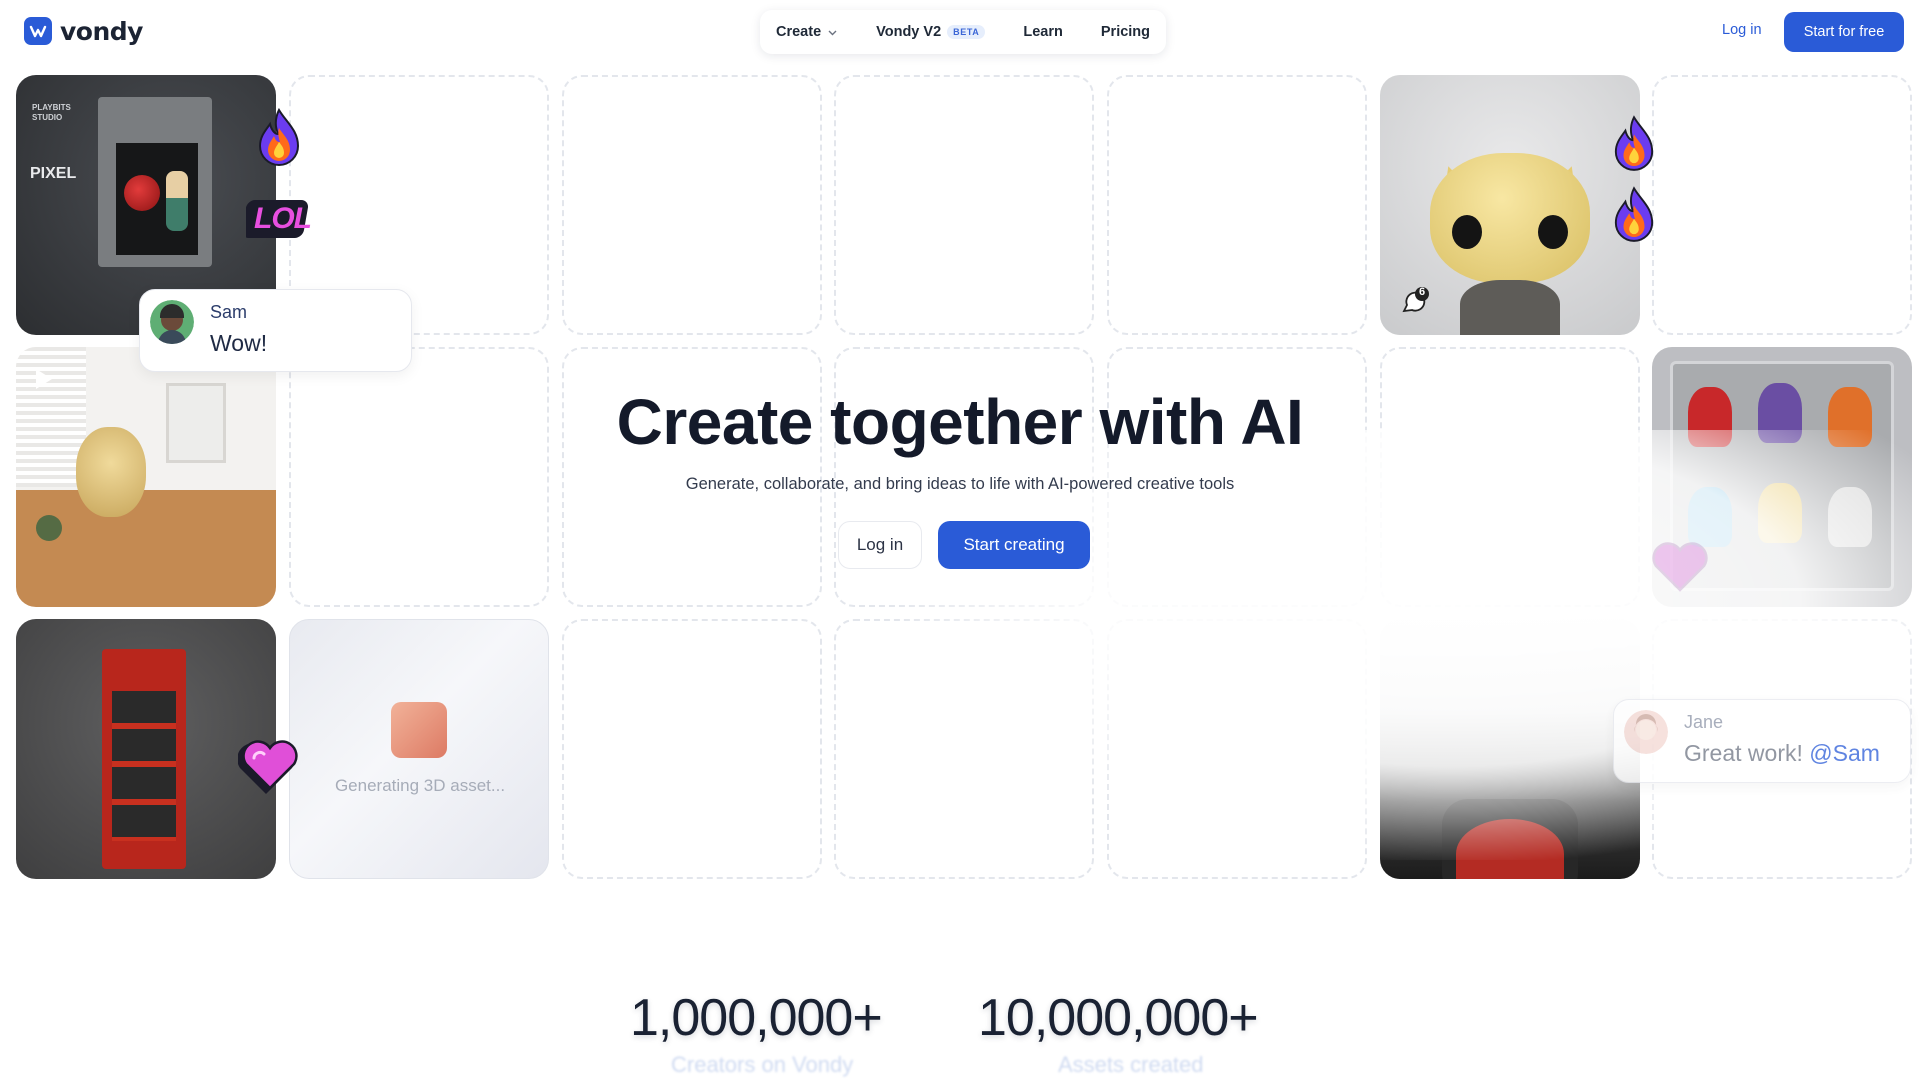 Image resolution: width=1920 pixels, height=1080 pixels. What do you see at coordinates (1844, 753) in the screenshot?
I see `chat-mention: @Sam` at bounding box center [1844, 753].